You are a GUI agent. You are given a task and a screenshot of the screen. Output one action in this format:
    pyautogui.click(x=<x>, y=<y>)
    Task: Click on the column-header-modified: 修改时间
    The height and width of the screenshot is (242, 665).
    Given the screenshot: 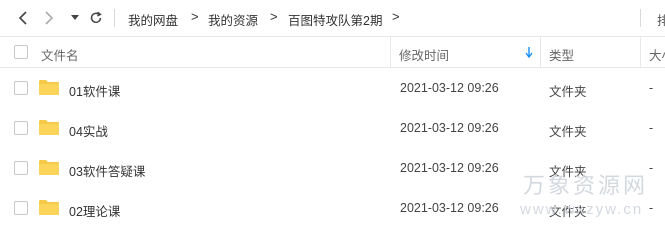 What is the action you would take?
    pyautogui.click(x=424, y=54)
    